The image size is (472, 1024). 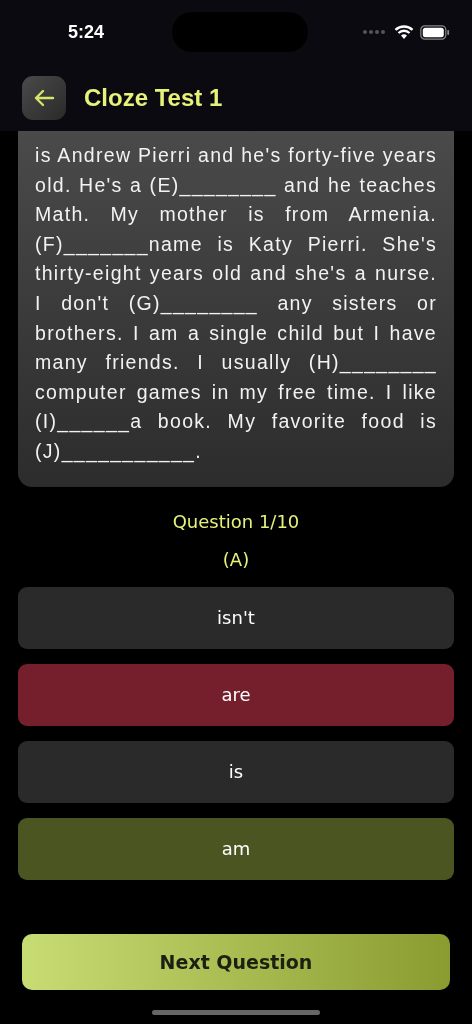 What do you see at coordinates (435, 32) in the screenshot?
I see `battery-icon` at bounding box center [435, 32].